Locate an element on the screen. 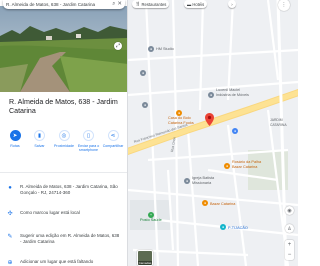 Image resolution: width=320 pixels, height=266 pixels. close-icon: ✕ is located at coordinates (119, 4).